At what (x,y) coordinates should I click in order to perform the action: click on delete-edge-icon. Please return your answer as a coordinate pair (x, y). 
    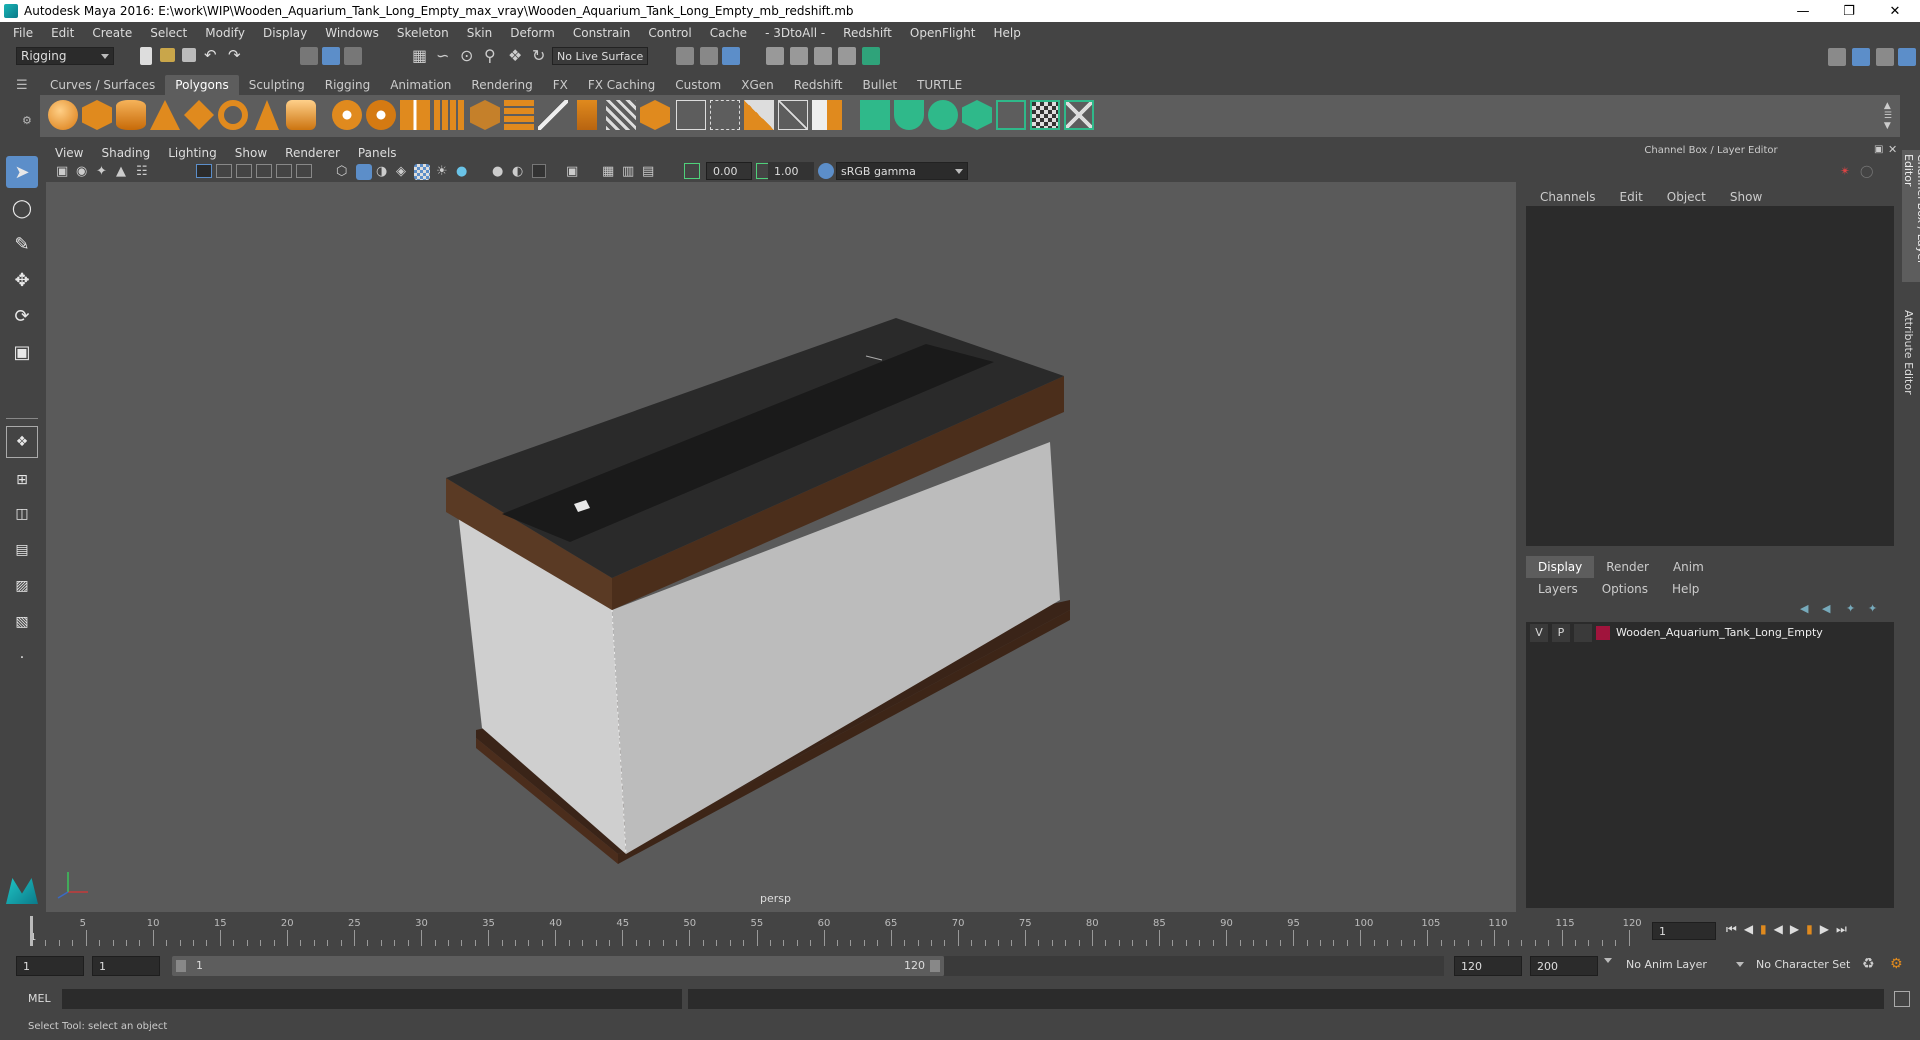
    Looking at the image, I should click on (793, 115).